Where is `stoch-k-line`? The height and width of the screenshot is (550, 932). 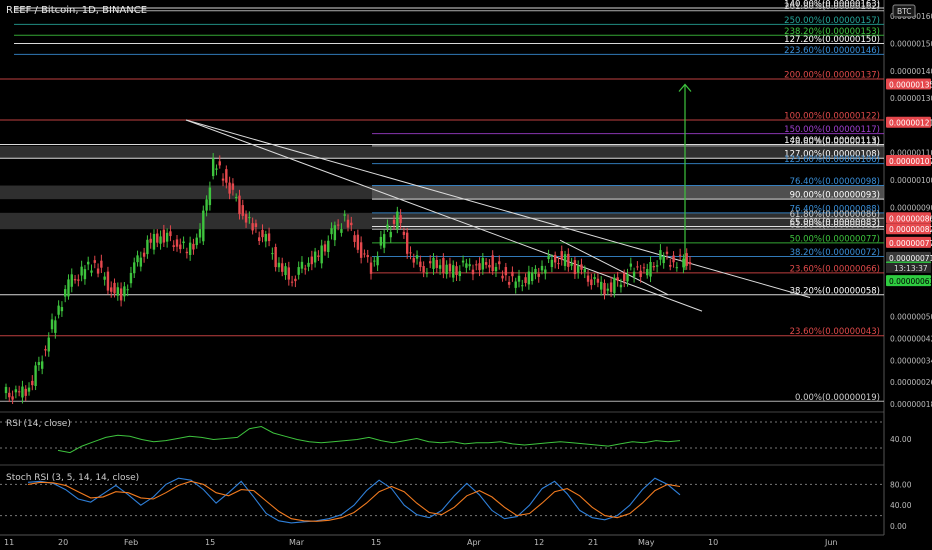
stoch-k-line is located at coordinates (354, 500).